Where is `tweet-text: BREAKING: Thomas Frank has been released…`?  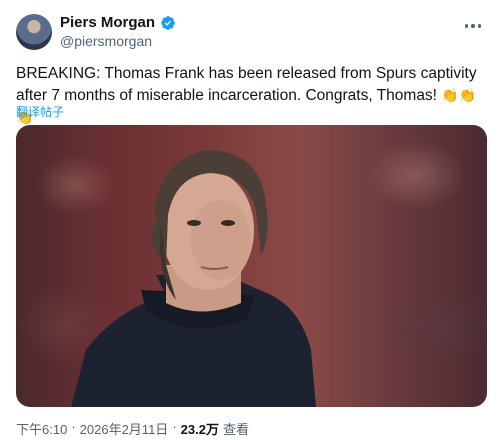 tweet-text: BREAKING: Thomas Frank has been released… is located at coordinates (251, 96).